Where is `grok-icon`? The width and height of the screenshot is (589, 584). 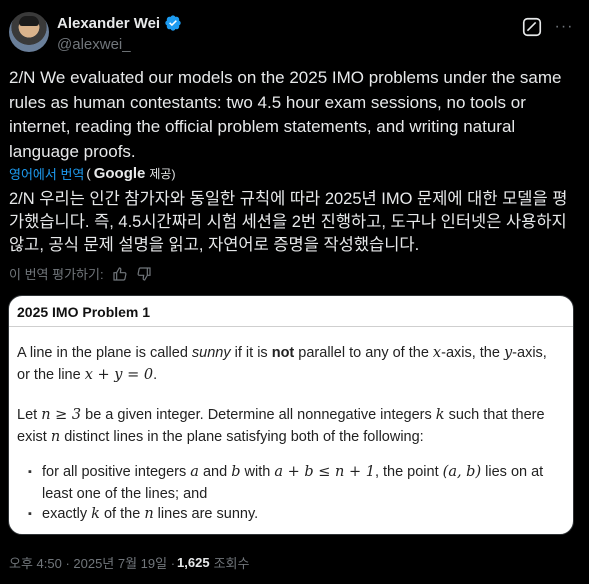 grok-icon is located at coordinates (532, 27).